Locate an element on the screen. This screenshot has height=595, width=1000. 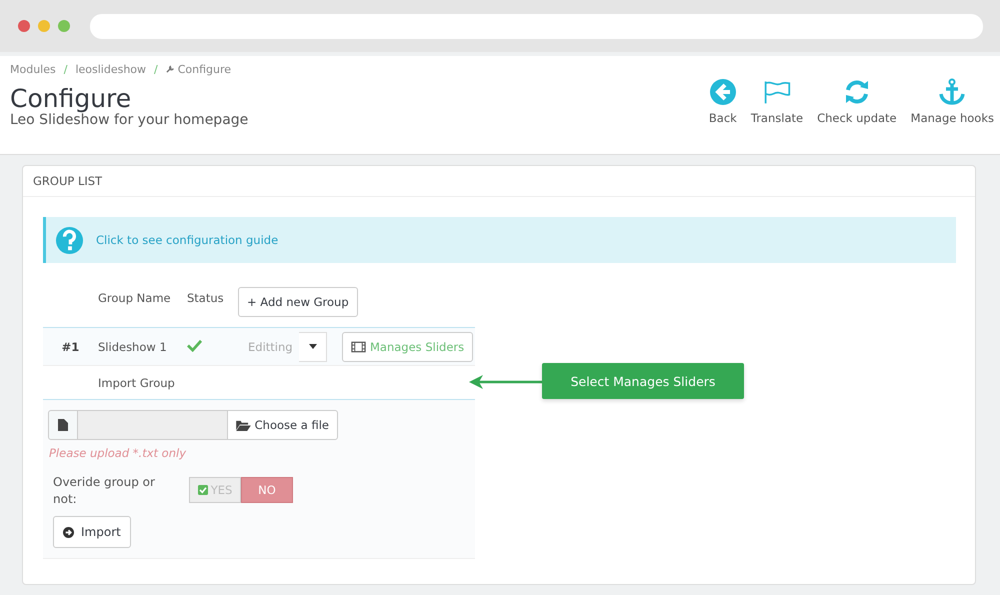
callout-label: Select Manages Sliders is located at coordinates (643, 381).